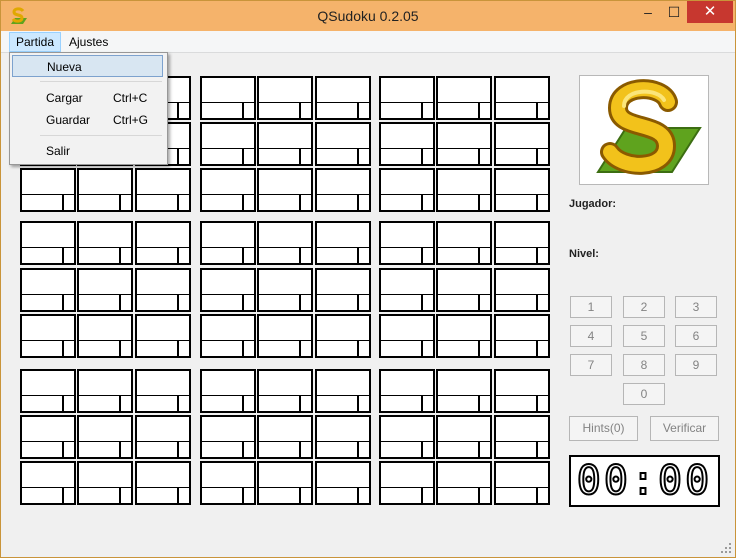  What do you see at coordinates (591, 307) in the screenshot?
I see `number-button-1: 1` at bounding box center [591, 307].